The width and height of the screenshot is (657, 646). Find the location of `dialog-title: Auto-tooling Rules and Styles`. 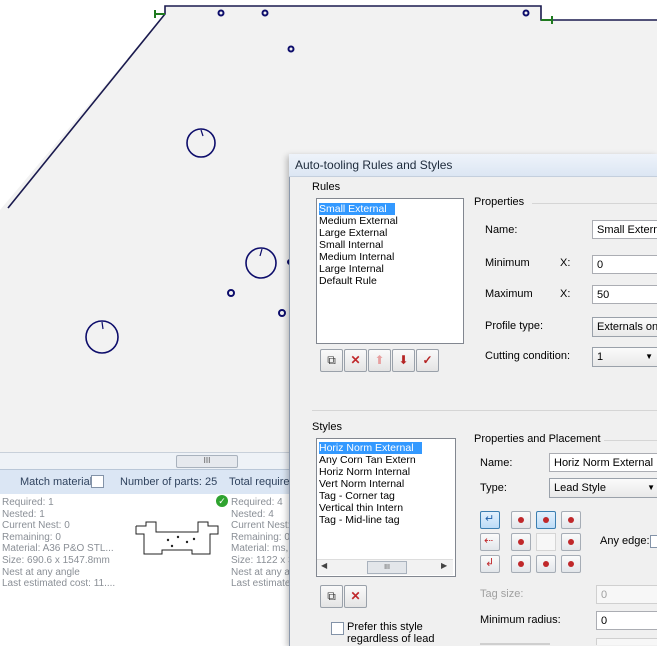

dialog-title: Auto-tooling Rules and Styles is located at coordinates (374, 165).